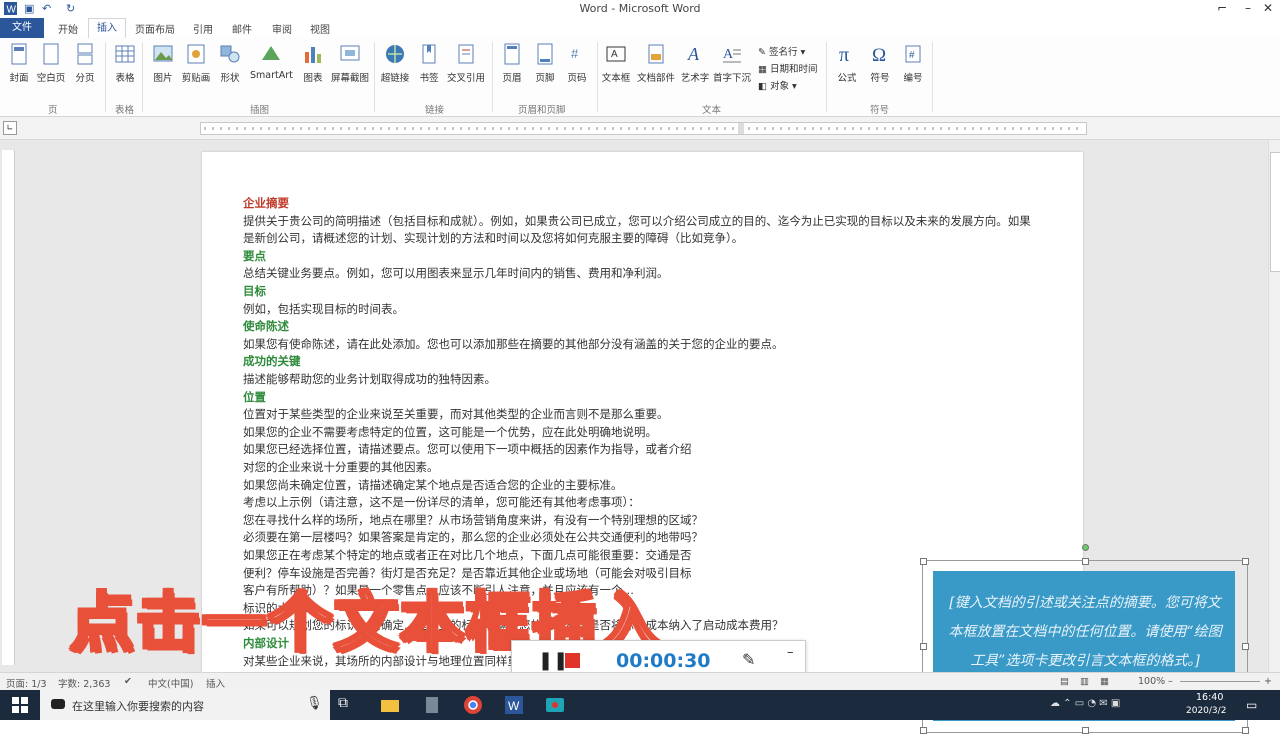  I want to click on zoom-out-icon: –, so click(1170, 681).